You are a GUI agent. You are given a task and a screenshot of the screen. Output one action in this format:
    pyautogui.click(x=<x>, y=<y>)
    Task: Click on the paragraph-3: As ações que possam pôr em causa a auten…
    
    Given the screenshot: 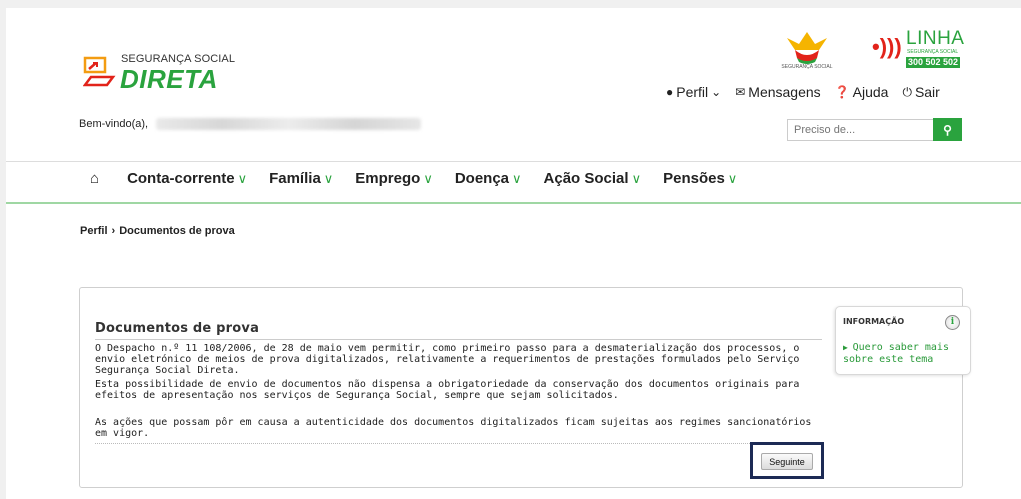 What is the action you would take?
    pyautogui.click(x=453, y=428)
    